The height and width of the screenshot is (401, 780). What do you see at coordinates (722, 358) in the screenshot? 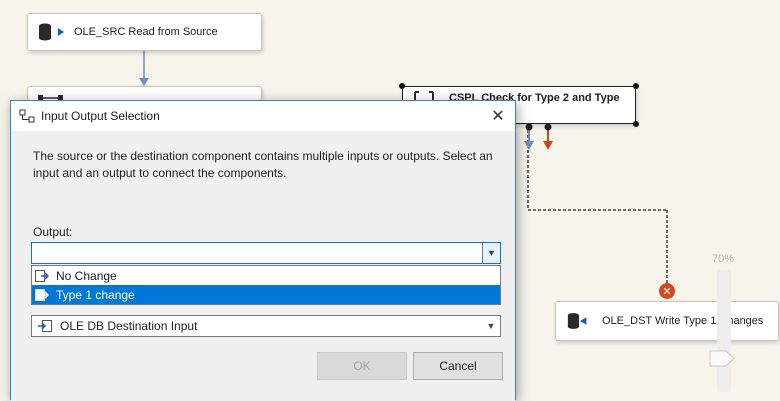
I see `zoom-slider-thumb` at bounding box center [722, 358].